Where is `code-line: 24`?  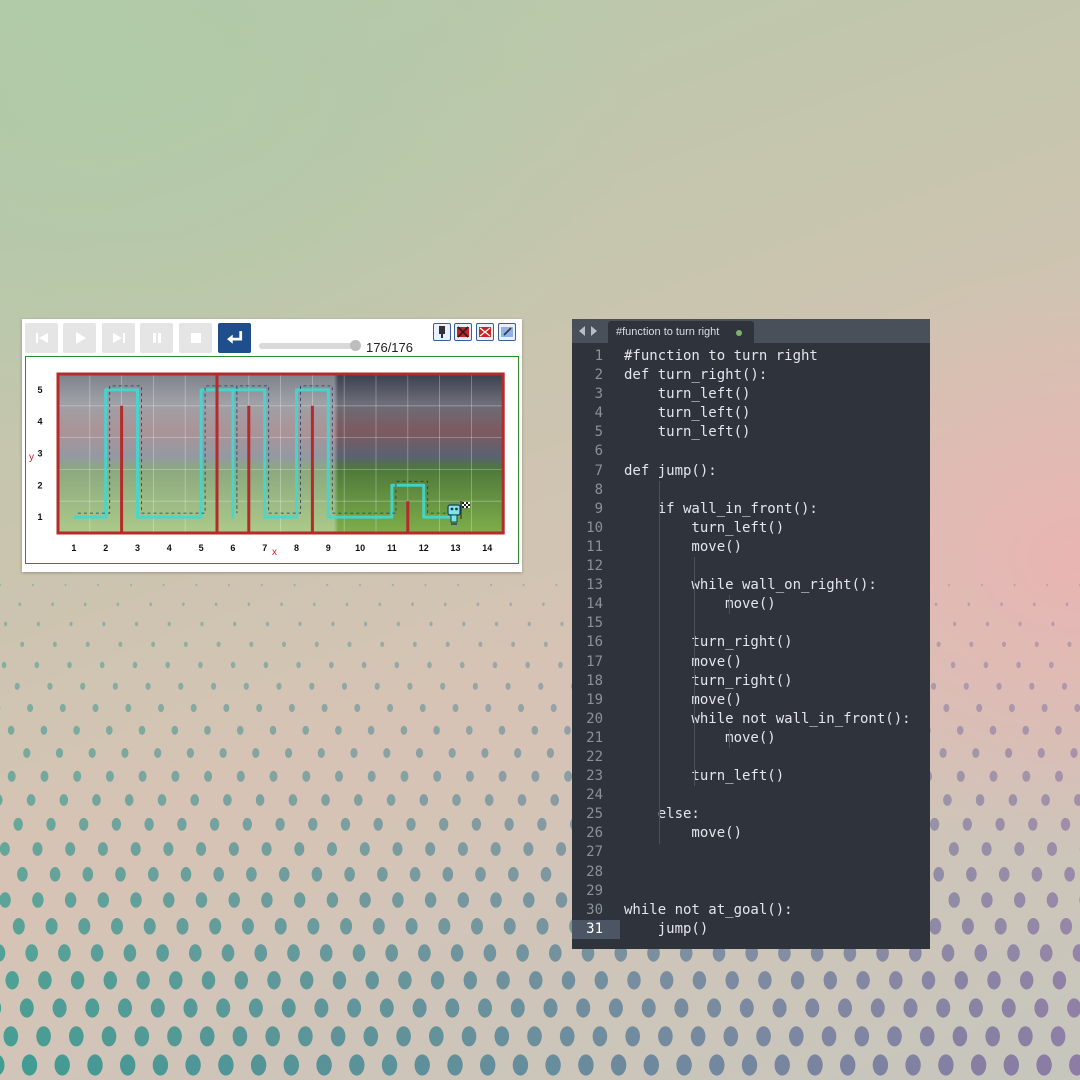
code-line: 24 is located at coordinates (751, 795).